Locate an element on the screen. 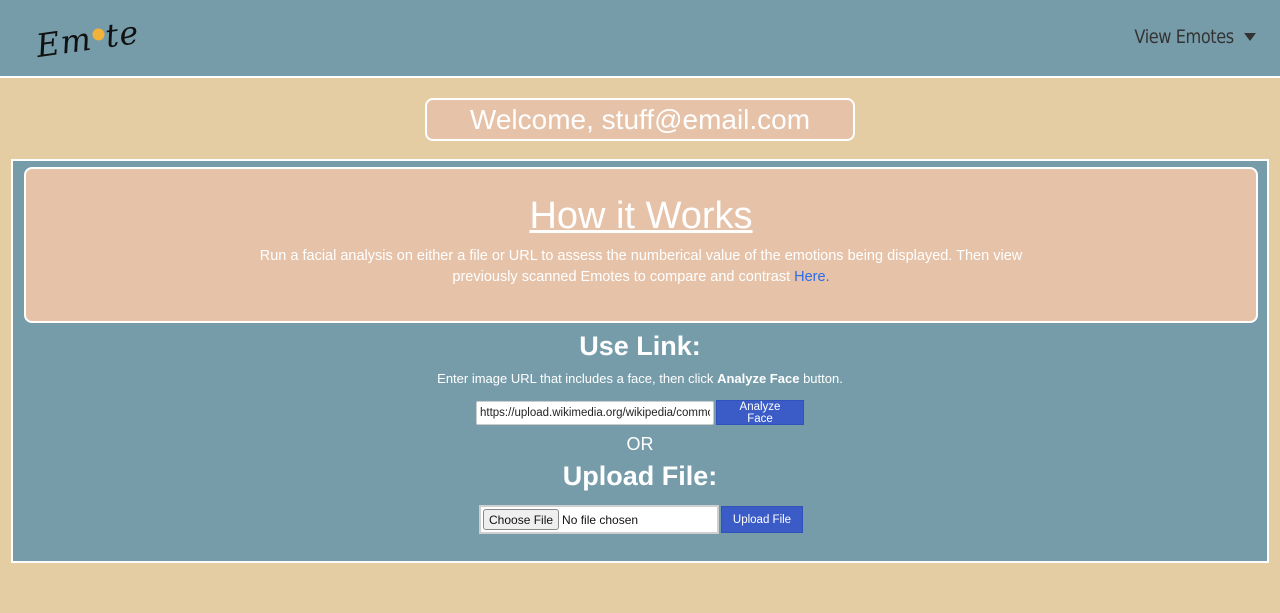 The width and height of the screenshot is (1280, 613). image-url-input is located at coordinates (595, 412).